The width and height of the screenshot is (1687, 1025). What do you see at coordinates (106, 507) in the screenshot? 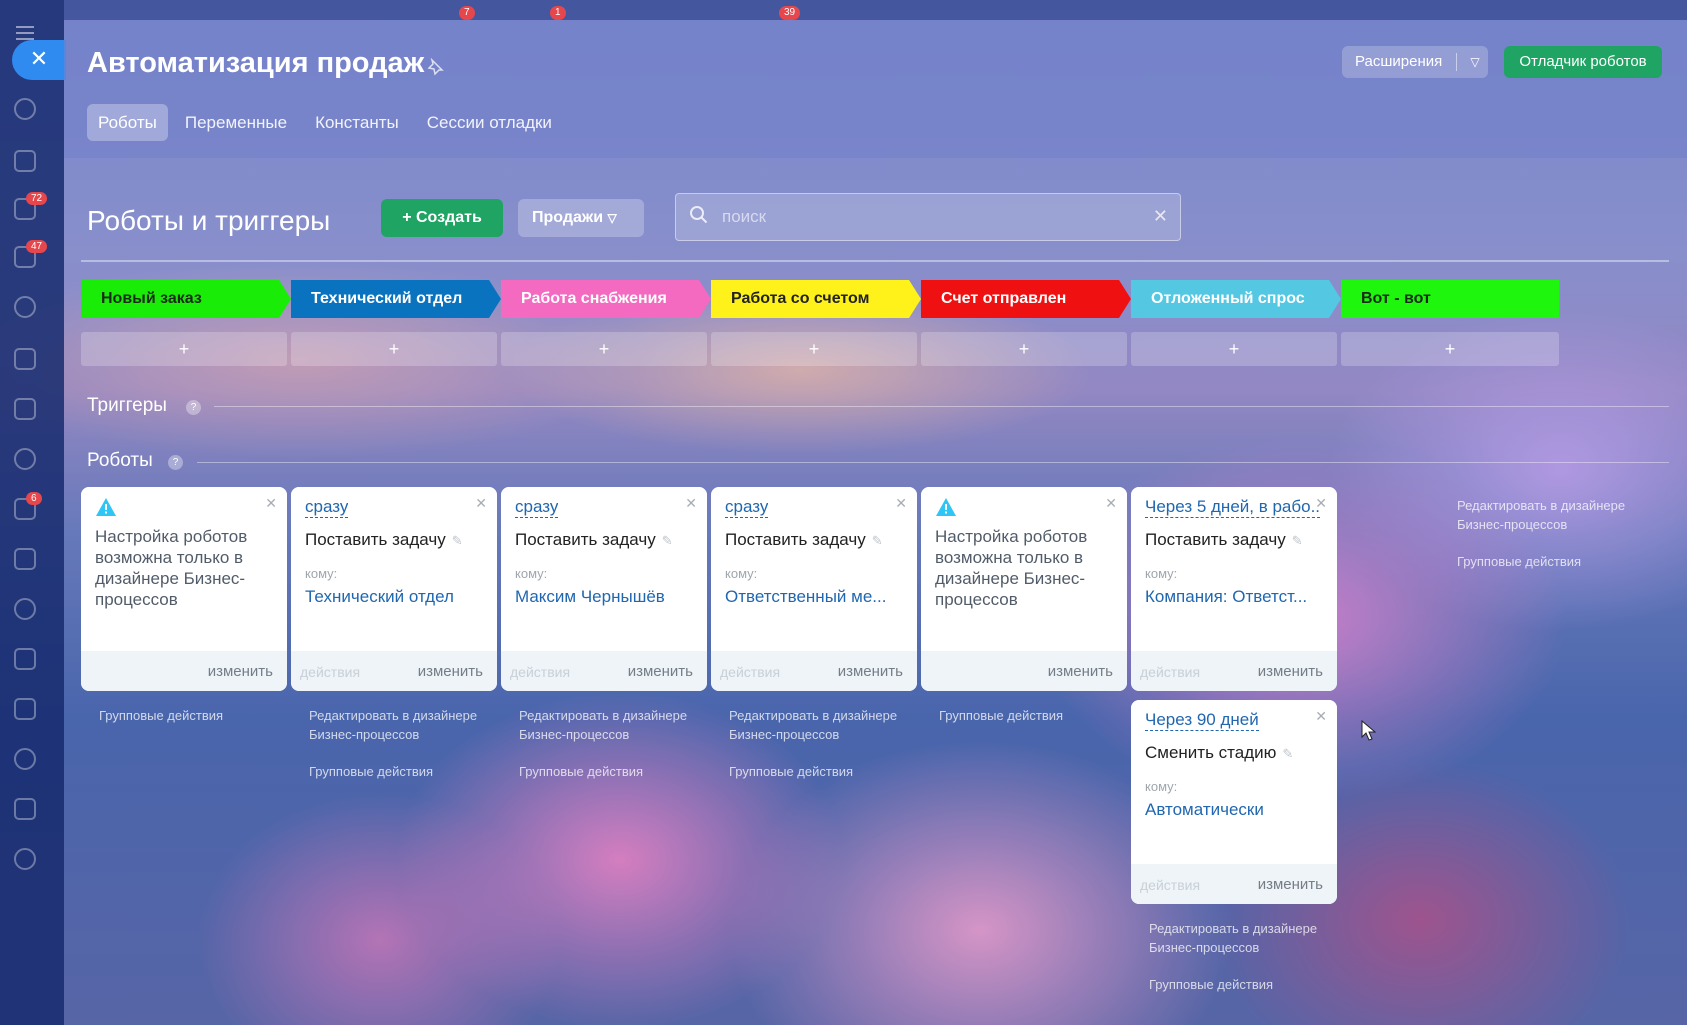
I see `warning-icon` at bounding box center [106, 507].